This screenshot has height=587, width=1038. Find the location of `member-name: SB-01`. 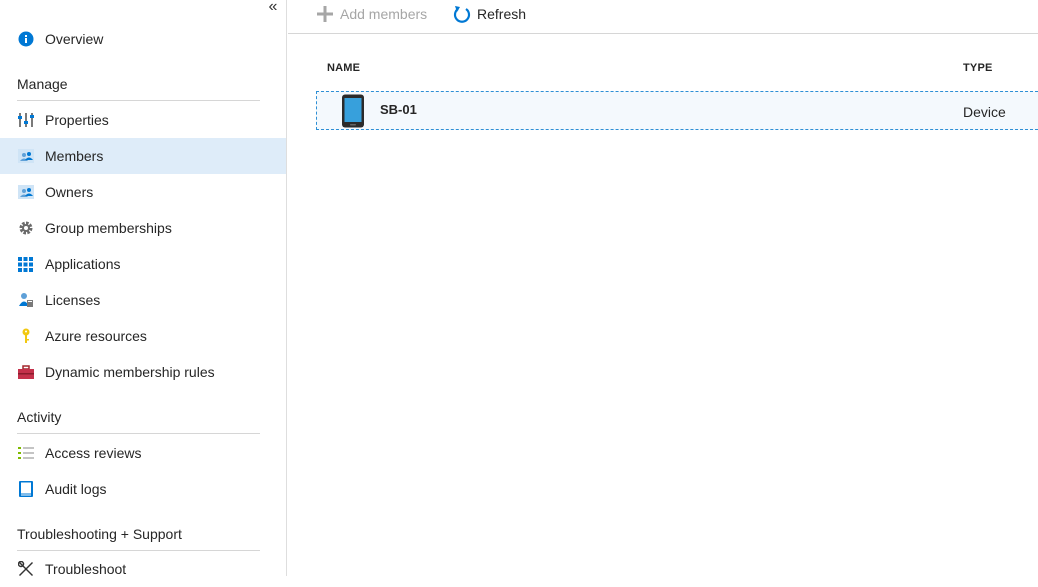

member-name: SB-01 is located at coordinates (398, 109).